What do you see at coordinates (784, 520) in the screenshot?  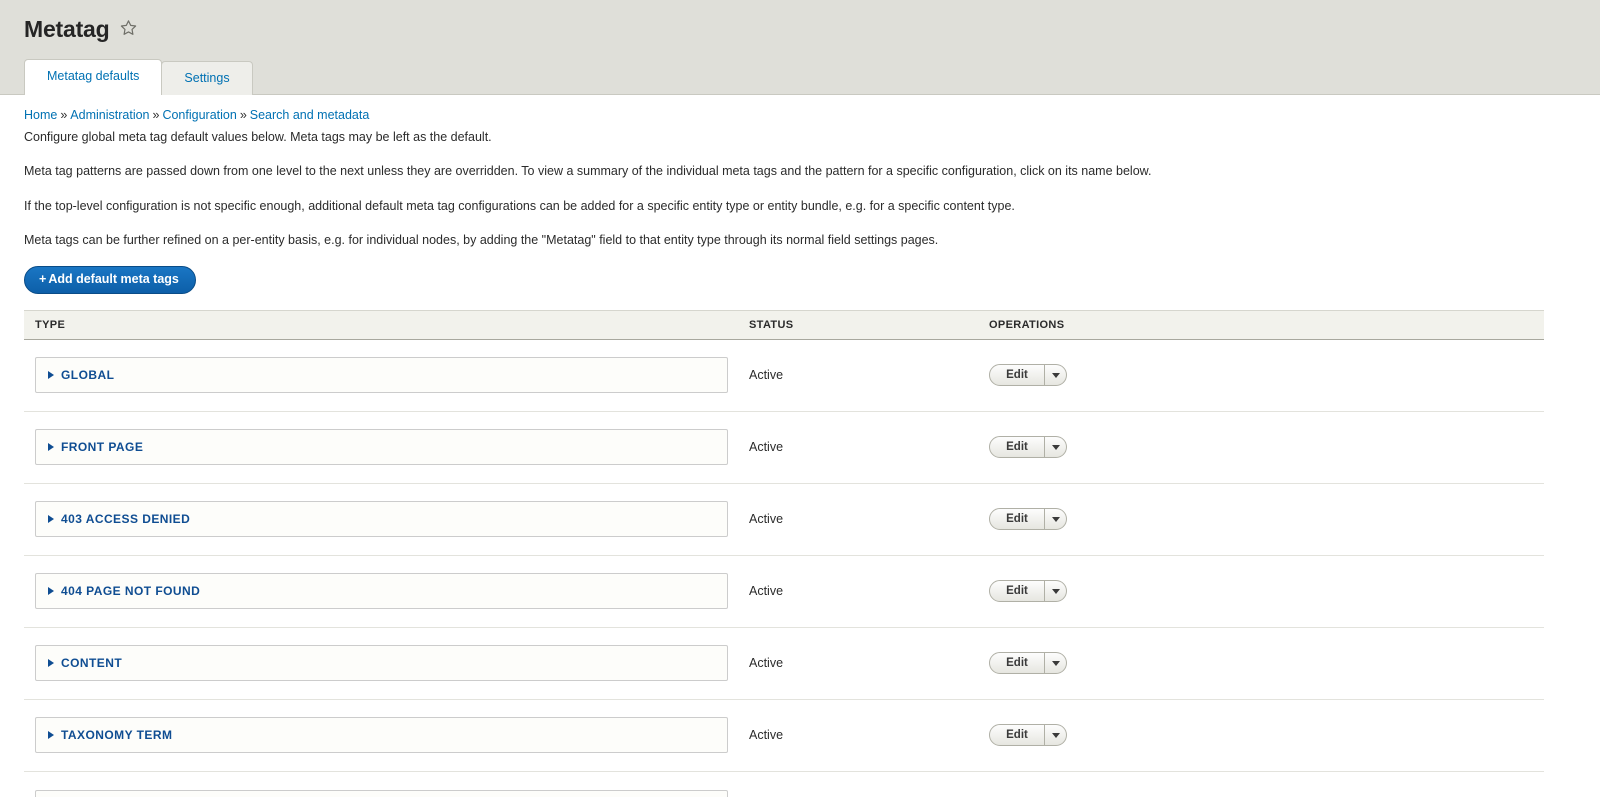 I see `table-row: 403 ACCESS DENIED Active Edit` at bounding box center [784, 520].